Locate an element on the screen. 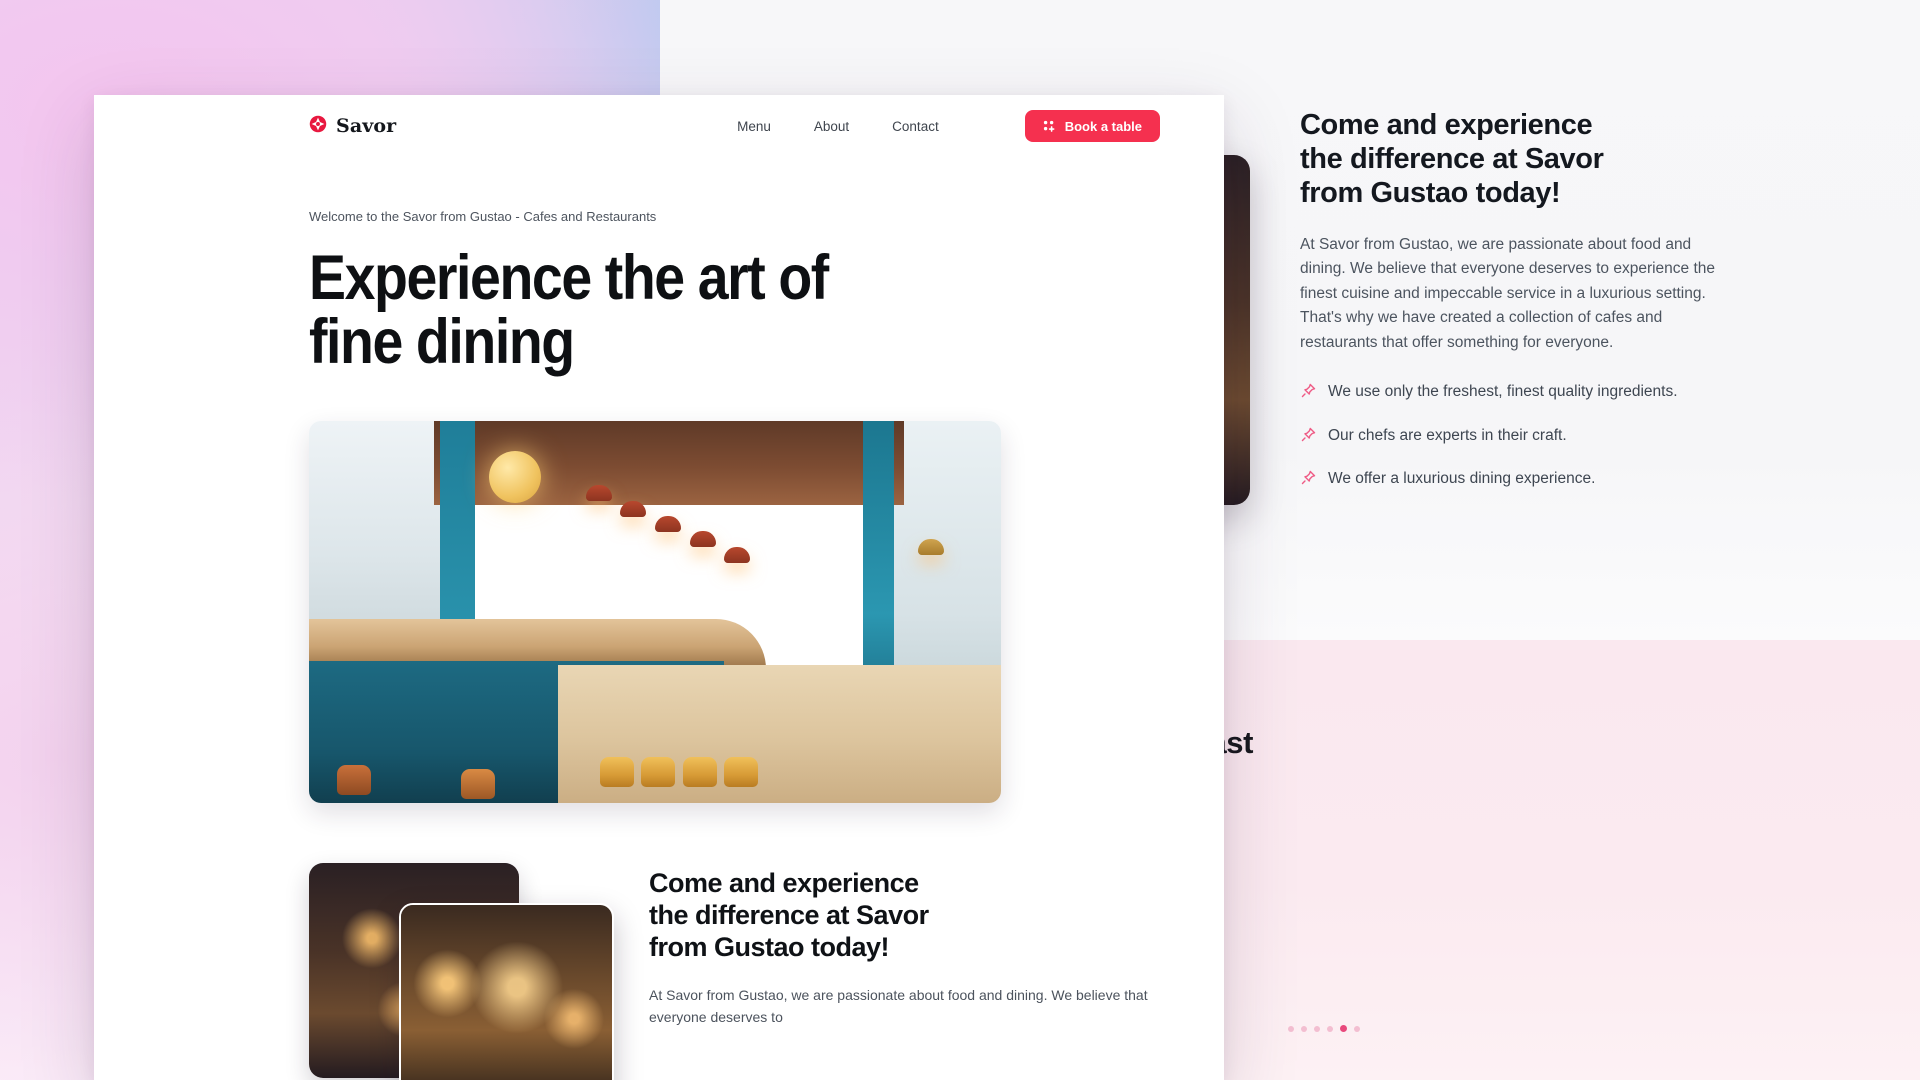  about-bullet-text: Our chefs are experts in their craft. is located at coordinates (1447, 435).